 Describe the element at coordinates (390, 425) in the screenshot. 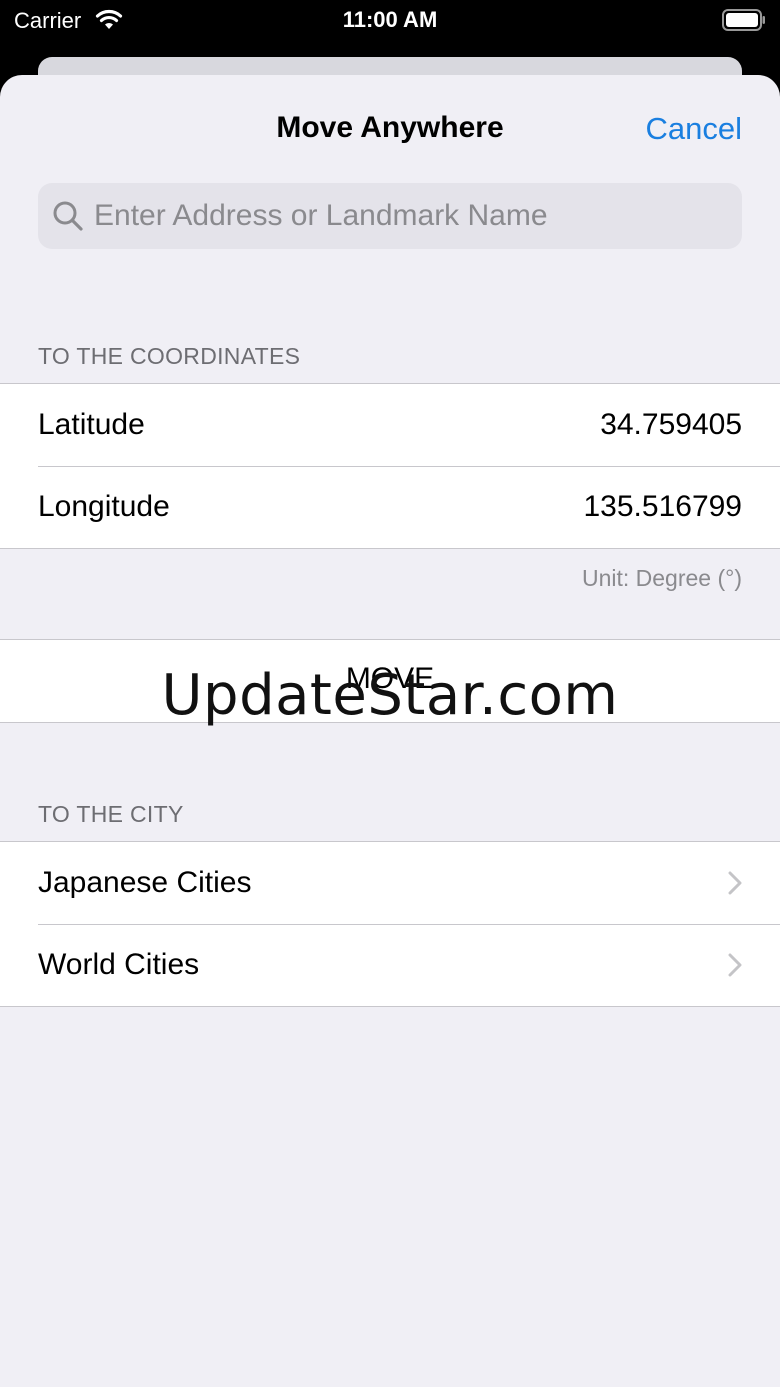

I see `latitude-row: Latitude 34.759405` at that location.